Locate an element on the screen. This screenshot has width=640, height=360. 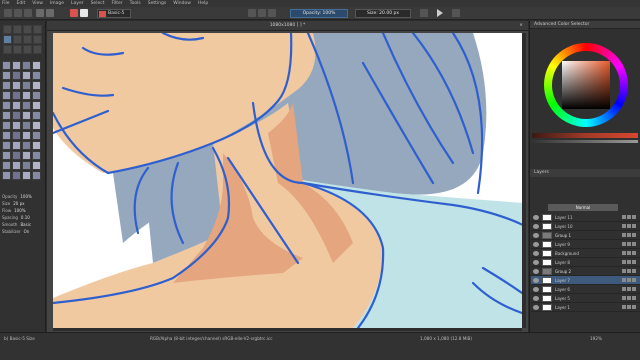
opacity-bar is located at coordinates (585, 141).